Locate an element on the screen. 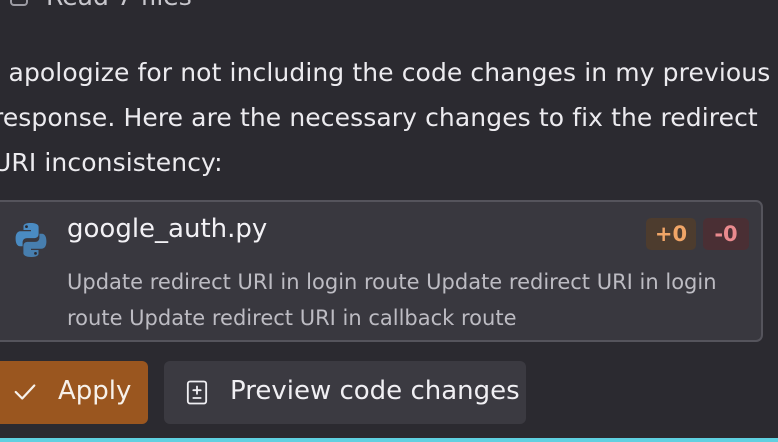 Image resolution: width=778 pixels, height=442 pixels. apply-button: Apply is located at coordinates (74, 392).